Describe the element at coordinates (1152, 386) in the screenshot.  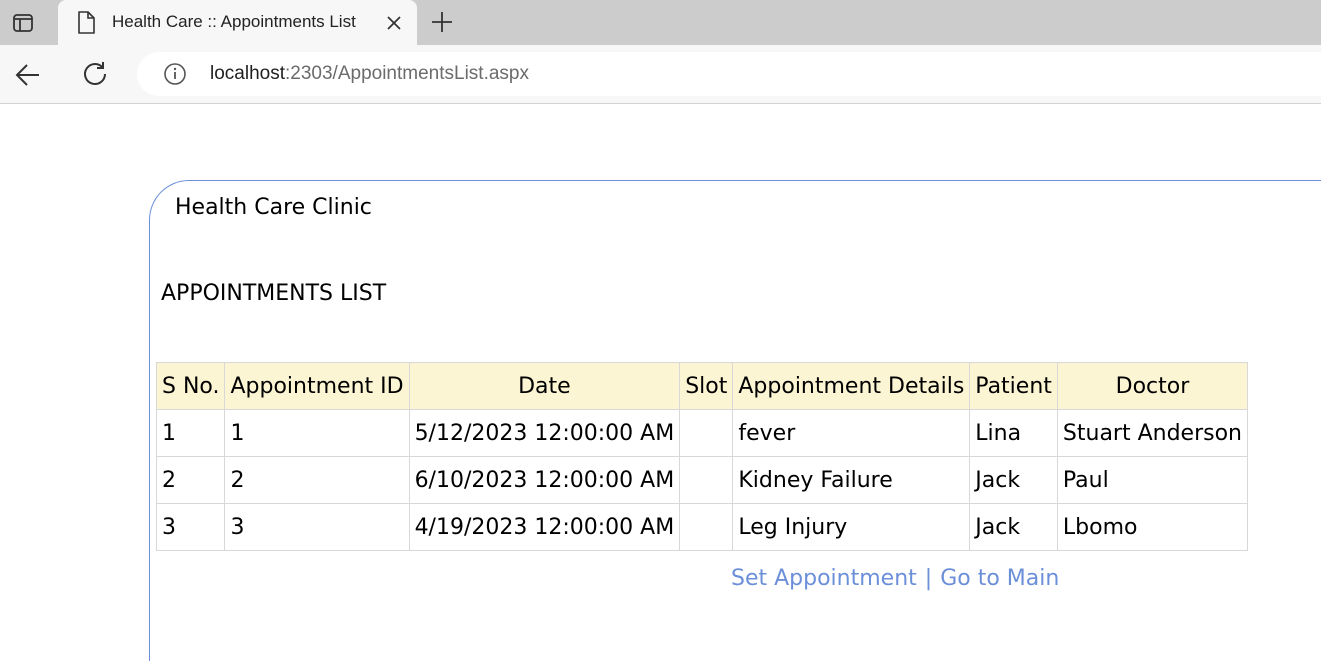
I see `header-doctor: Doctor` at that location.